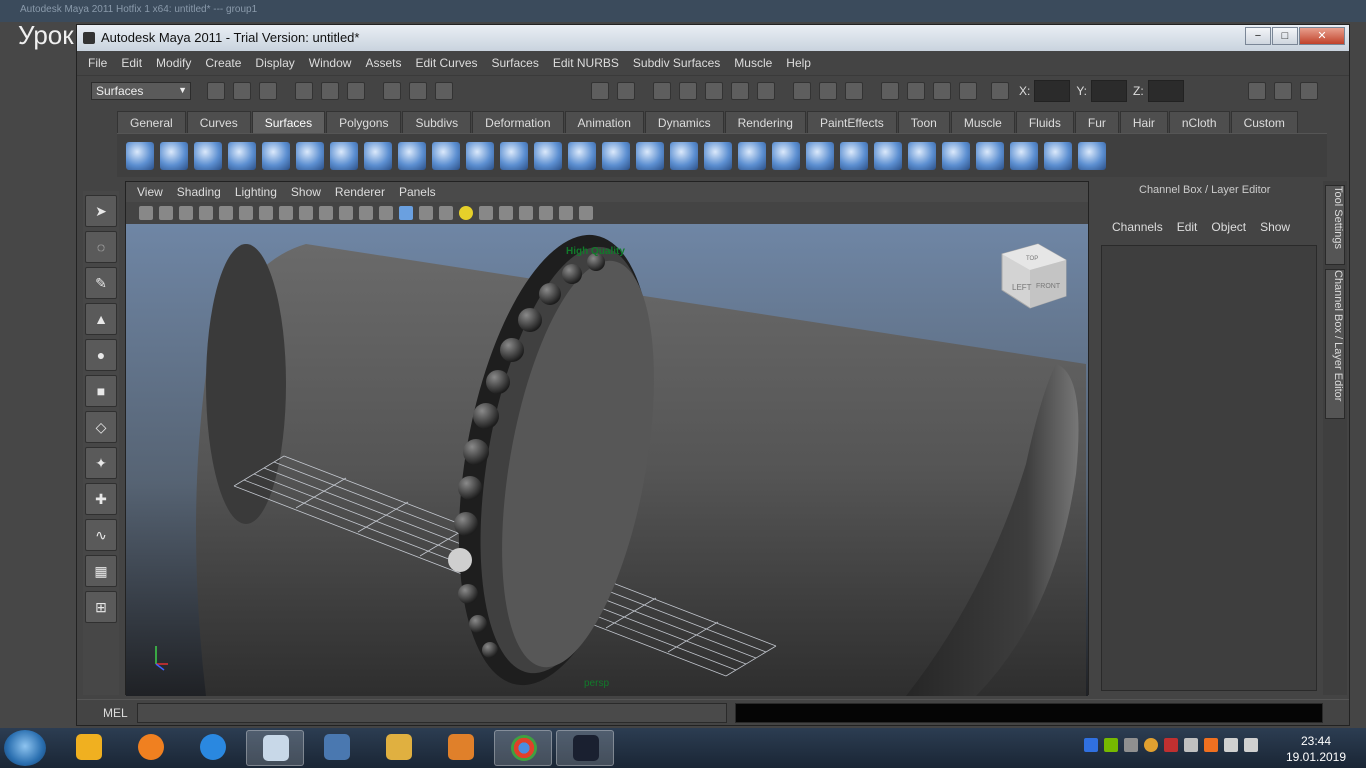 This screenshot has width=1366, height=768. What do you see at coordinates (1335, 225) in the screenshot?
I see `side-tab-tool-settings: Tool Settings` at bounding box center [1335, 225].